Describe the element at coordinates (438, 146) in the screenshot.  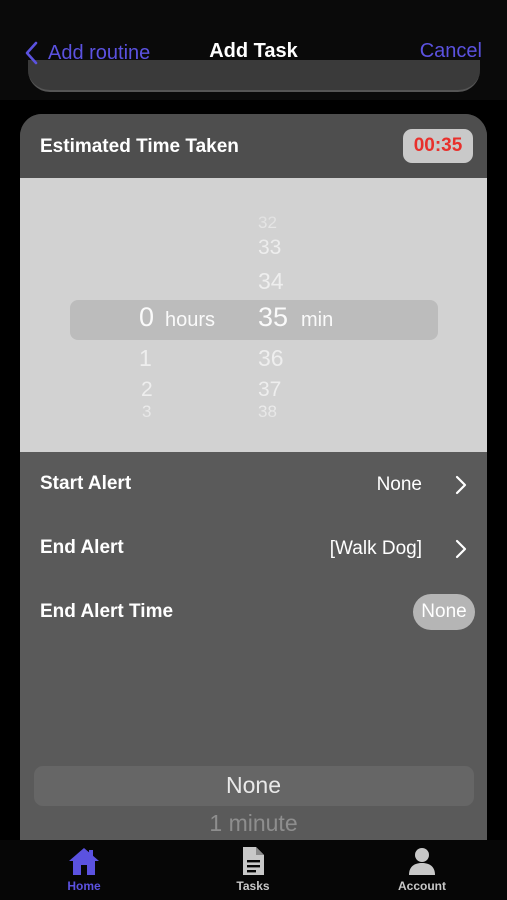
I see `estimated-time-badge: 00:35` at that location.